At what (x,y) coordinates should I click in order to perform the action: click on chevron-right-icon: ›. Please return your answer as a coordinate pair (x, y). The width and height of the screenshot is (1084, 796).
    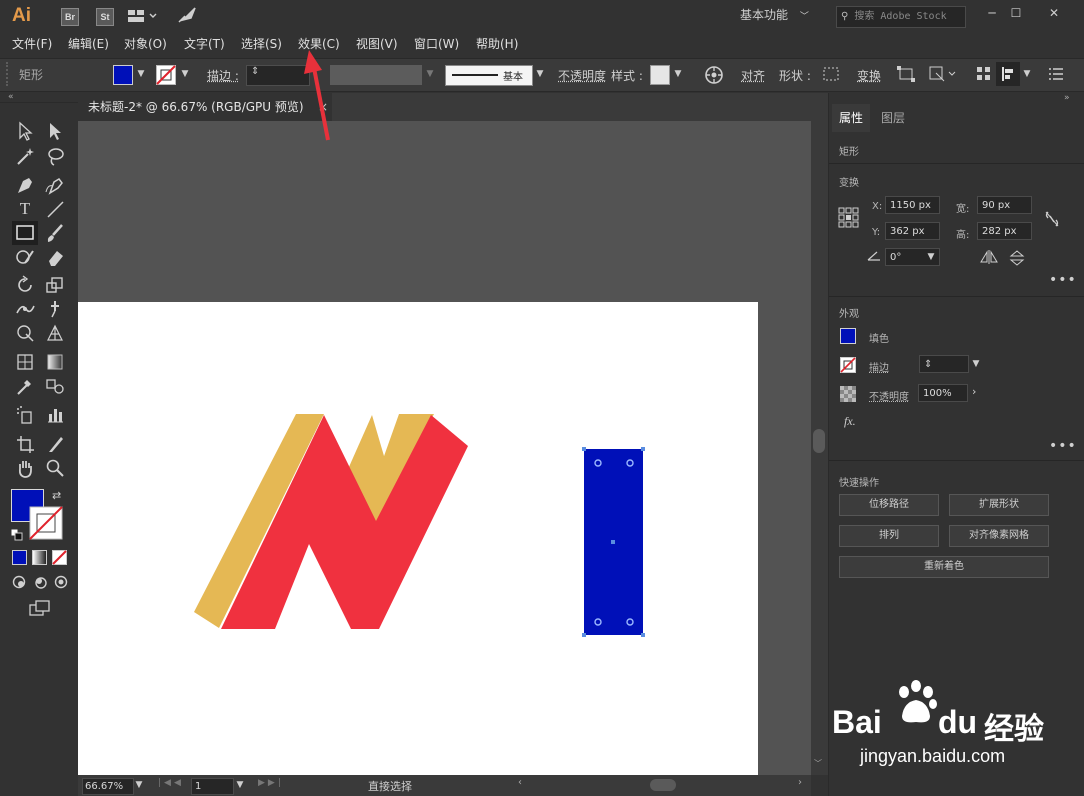
    Looking at the image, I should click on (974, 391).